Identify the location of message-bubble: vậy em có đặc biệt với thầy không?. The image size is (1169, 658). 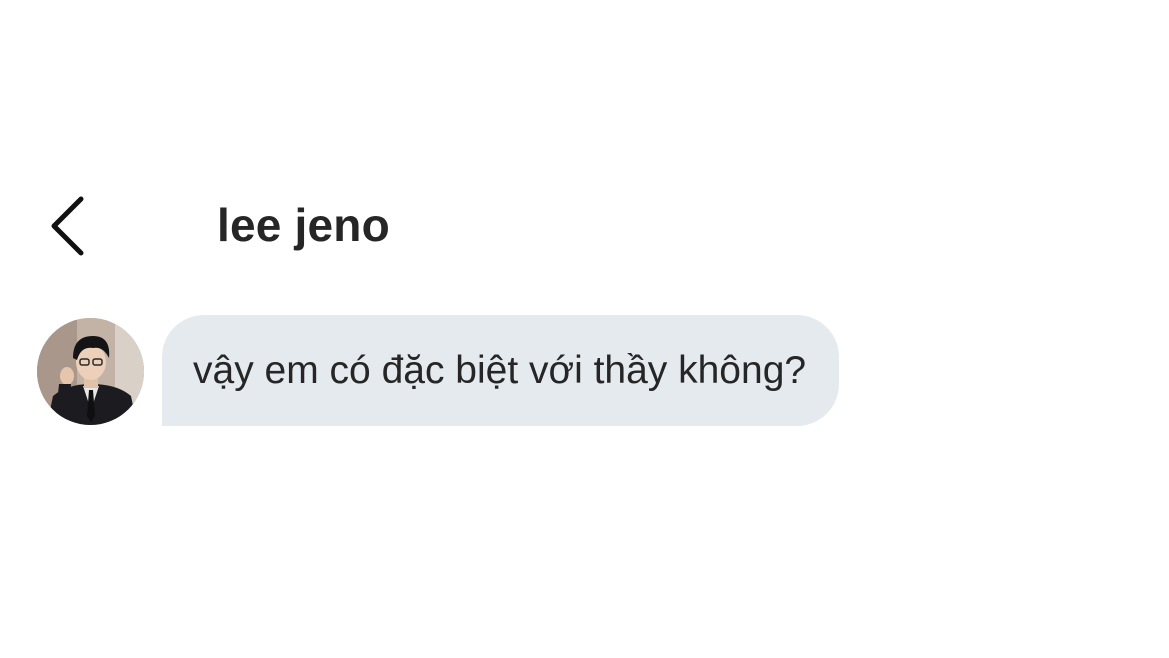
(501, 370).